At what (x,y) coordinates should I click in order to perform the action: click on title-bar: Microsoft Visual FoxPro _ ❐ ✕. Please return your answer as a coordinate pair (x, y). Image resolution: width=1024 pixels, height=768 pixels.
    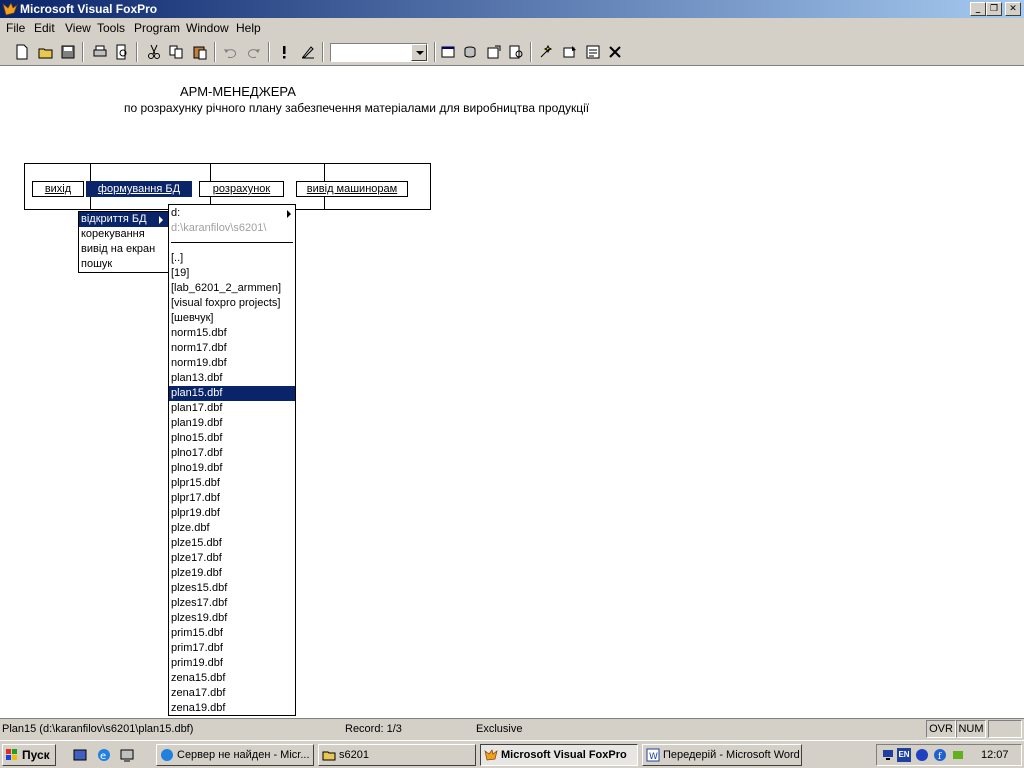
    Looking at the image, I should click on (512, 9).